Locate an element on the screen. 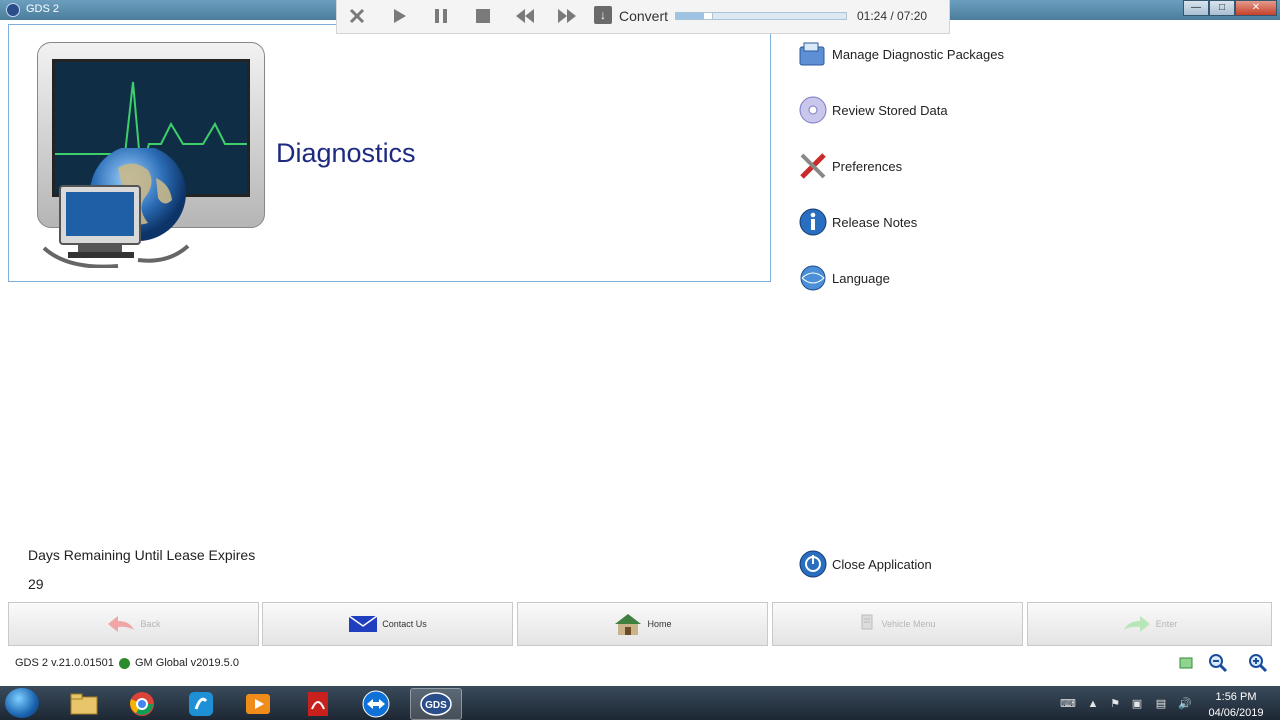 Image resolution: width=1280 pixels, height=720 pixels. media-player-icon is located at coordinates (258, 704).